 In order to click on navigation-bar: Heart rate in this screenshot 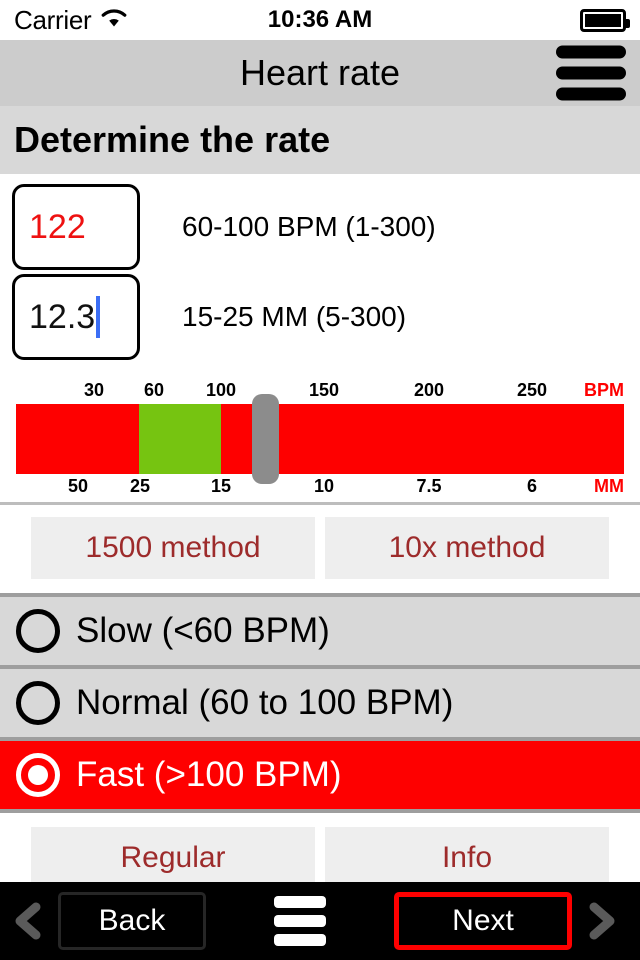, I will do `click(320, 73)`.